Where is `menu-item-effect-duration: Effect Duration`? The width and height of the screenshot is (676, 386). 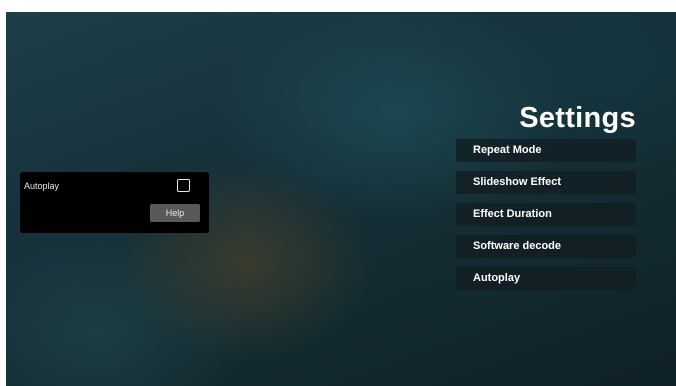 menu-item-effect-duration: Effect Duration is located at coordinates (546, 214).